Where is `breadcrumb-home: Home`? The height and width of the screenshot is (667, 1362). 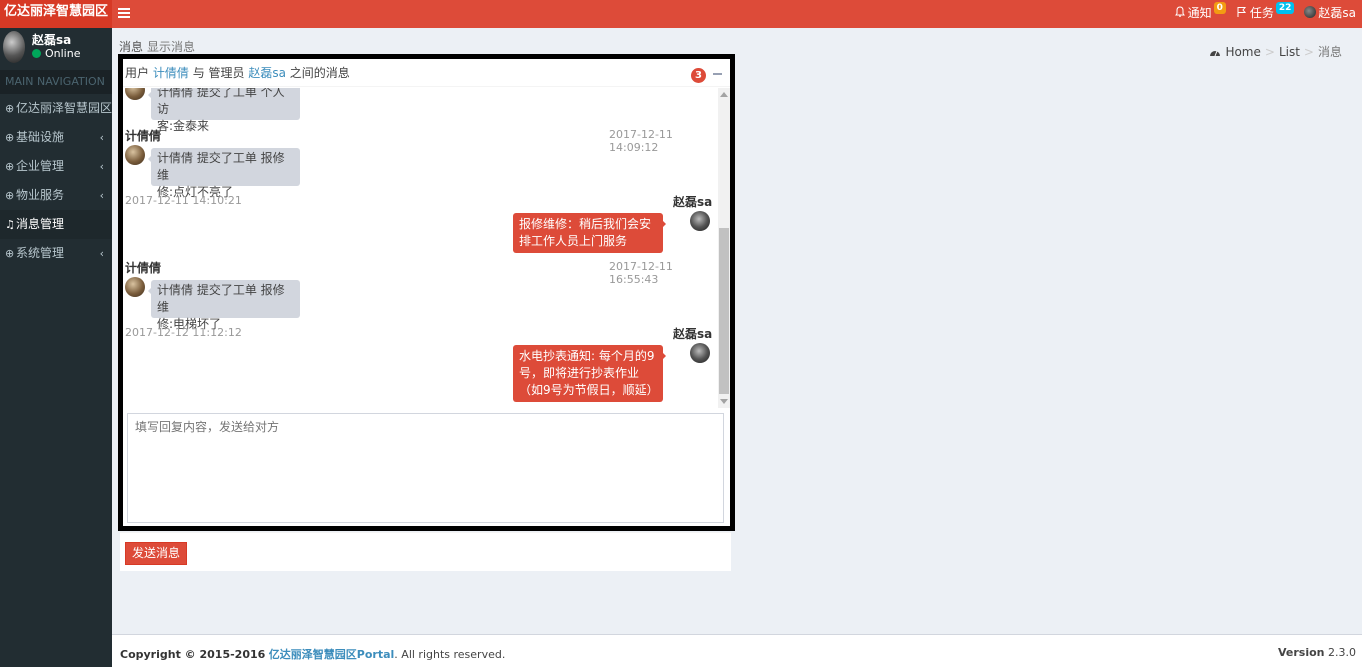 breadcrumb-home: Home is located at coordinates (1242, 52).